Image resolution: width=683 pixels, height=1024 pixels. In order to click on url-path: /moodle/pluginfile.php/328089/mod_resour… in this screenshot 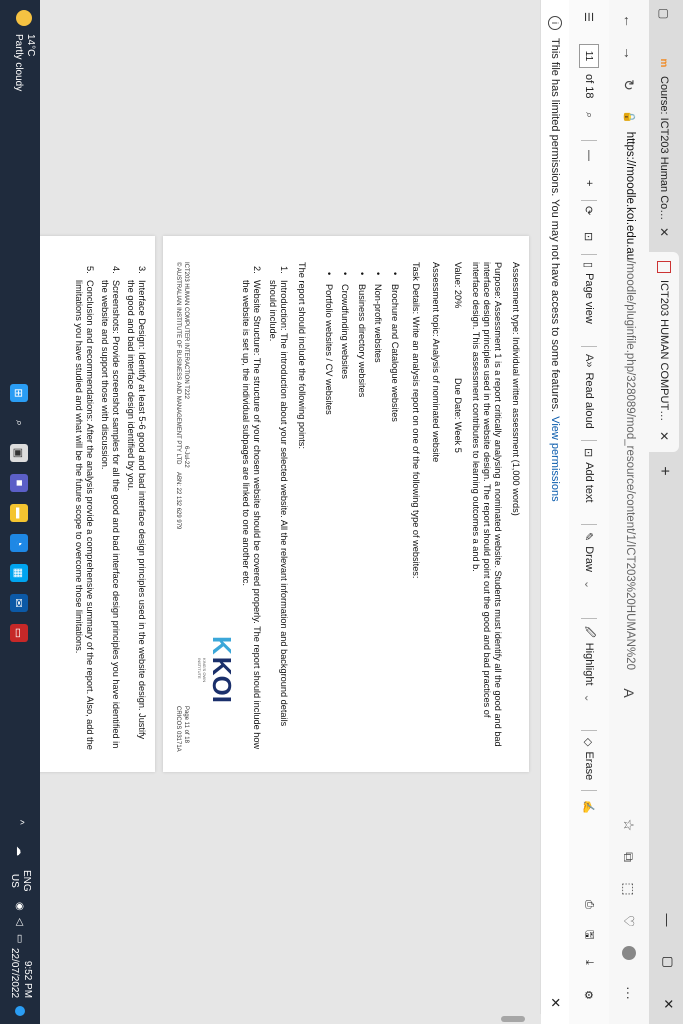, I will do `click(630, 465)`.